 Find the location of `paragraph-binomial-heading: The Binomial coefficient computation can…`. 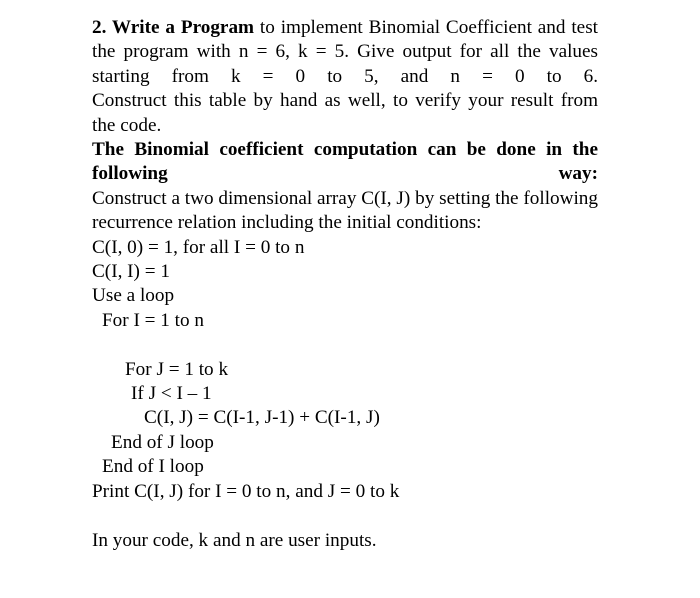

paragraph-binomial-heading: The Binomial coefficient computation can… is located at coordinates (345, 162).